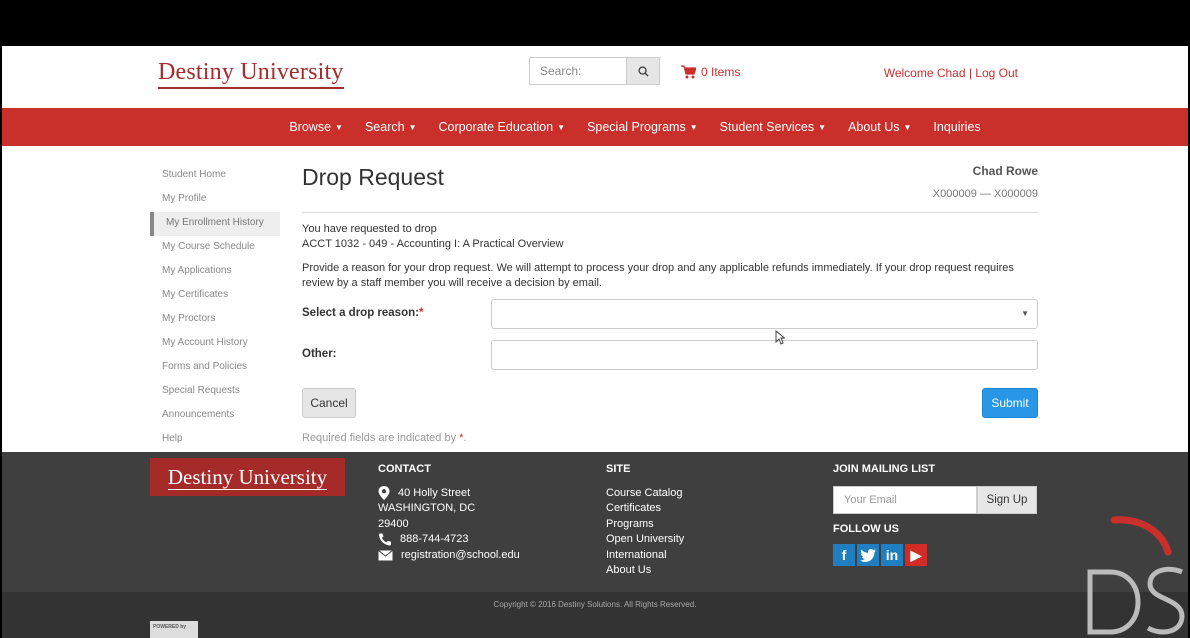  I want to click on contact-street: 40 Holly Street, so click(434, 492).